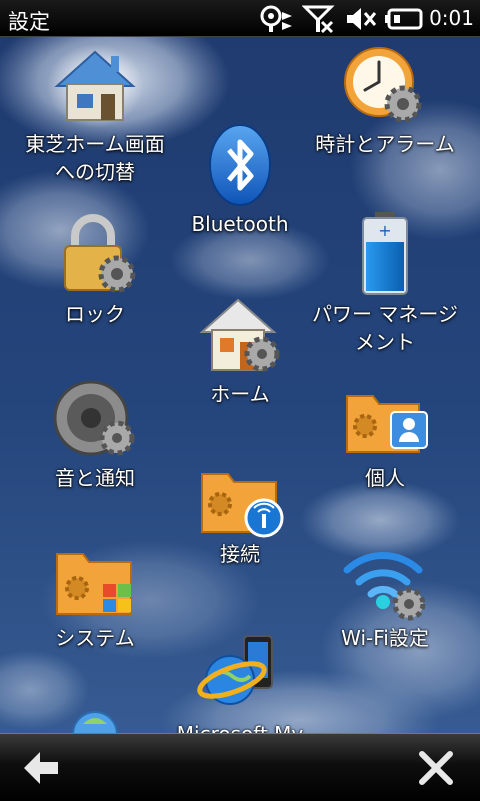 Image resolution: width=480 pixels, height=801 pixels. What do you see at coordinates (385, 253) in the screenshot?
I see `battery-icon: +` at bounding box center [385, 253].